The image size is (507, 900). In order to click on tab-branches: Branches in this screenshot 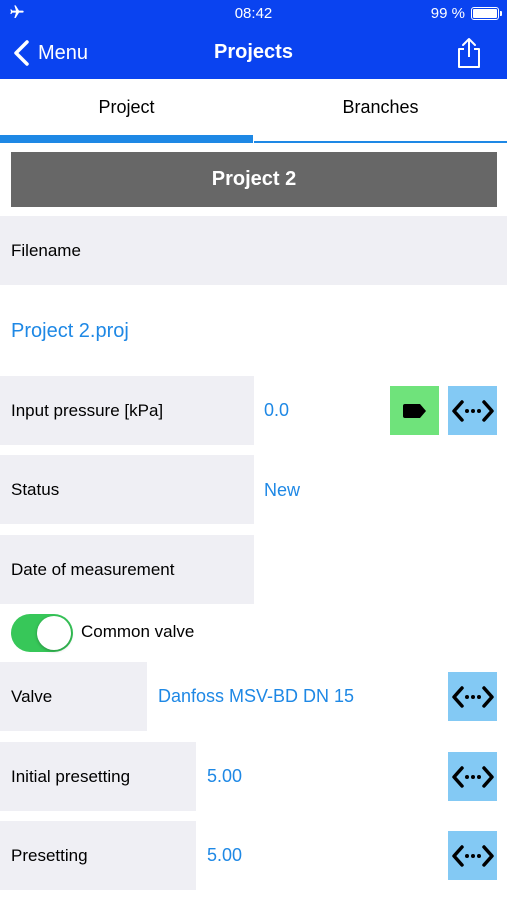, I will do `click(380, 111)`.